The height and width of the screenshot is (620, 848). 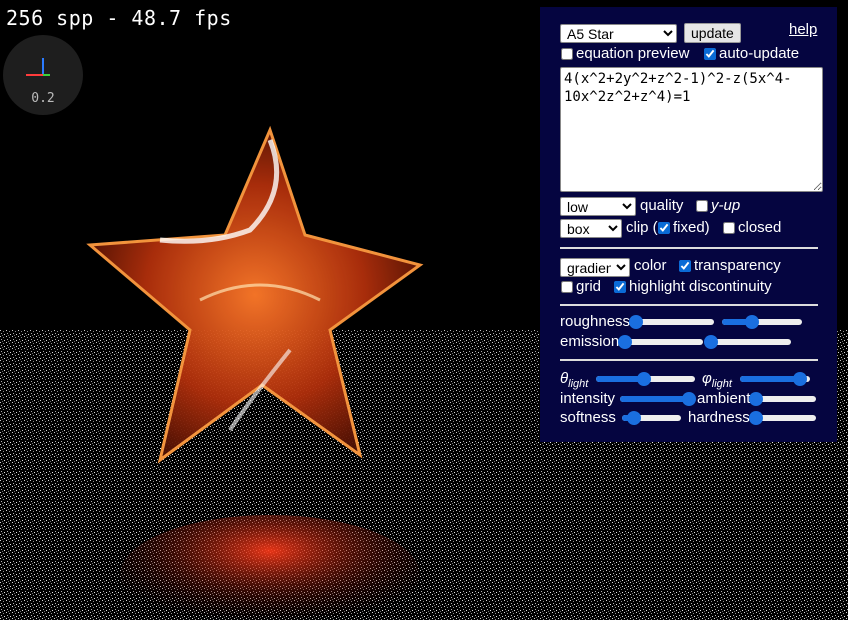 I want to click on softness-label: softness, so click(x=588, y=417).